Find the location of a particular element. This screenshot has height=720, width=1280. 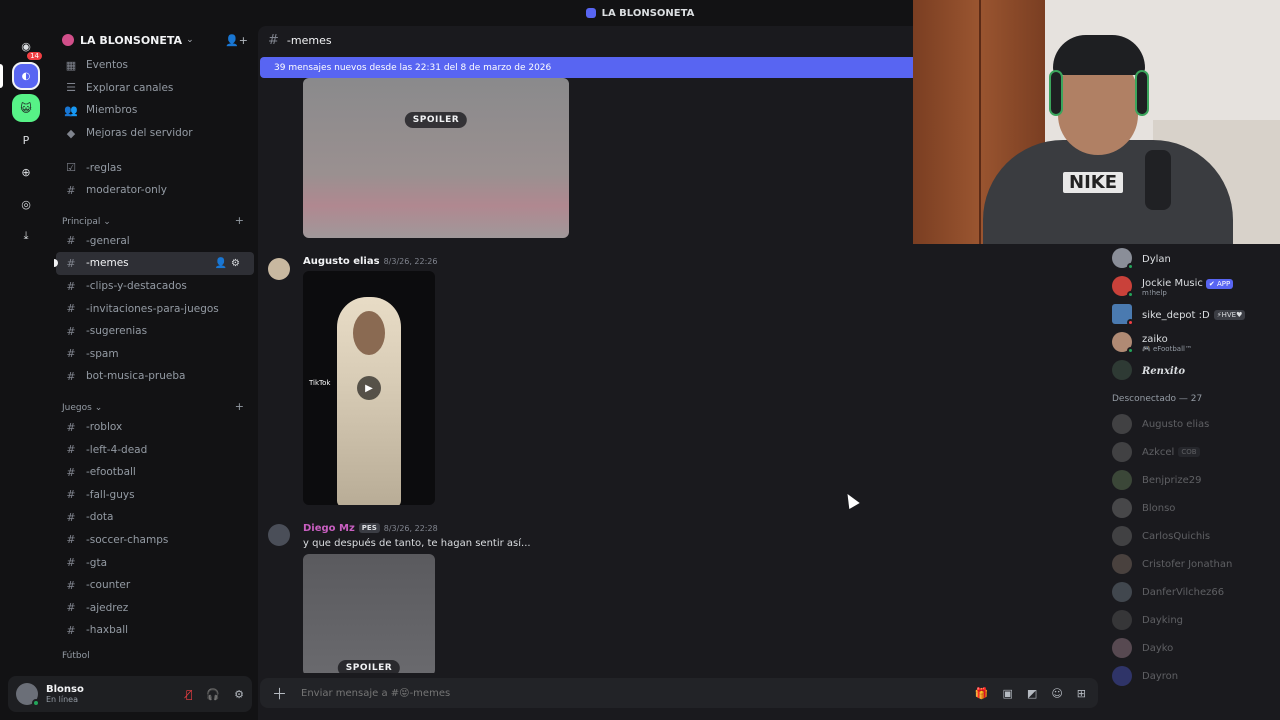

user-info: Blonso En línea is located at coordinates (65, 694).